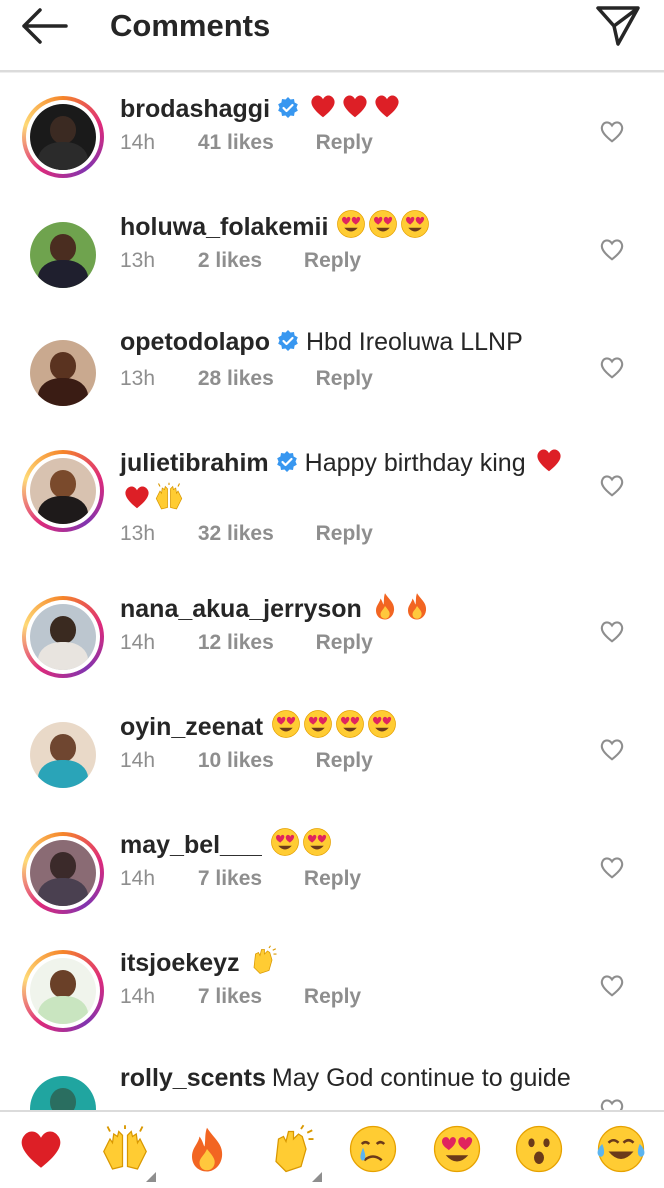 This screenshot has height=1188, width=664. Describe the element at coordinates (195, 109) in the screenshot. I see `comment-username: brodashaggi` at that location.